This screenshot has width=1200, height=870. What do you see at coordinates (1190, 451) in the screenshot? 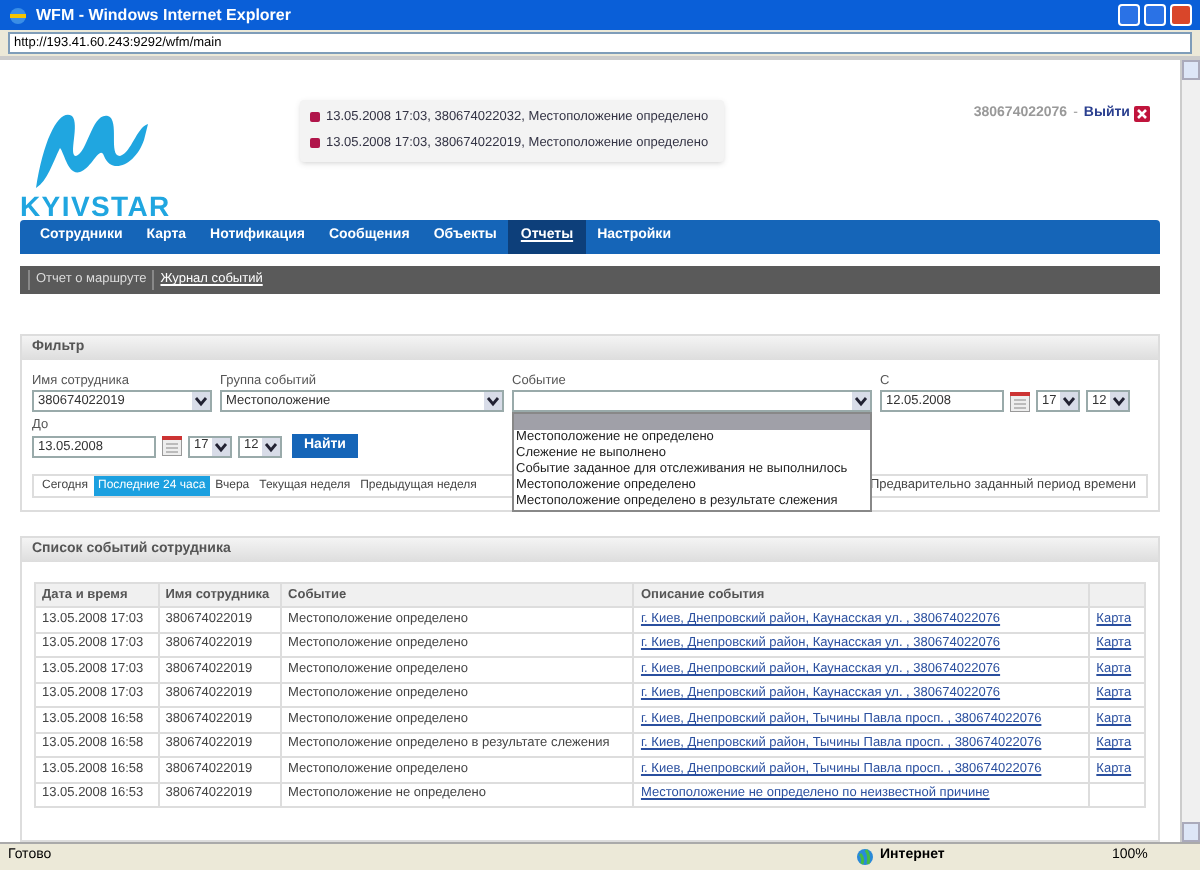
I see `scrollbar` at bounding box center [1190, 451].